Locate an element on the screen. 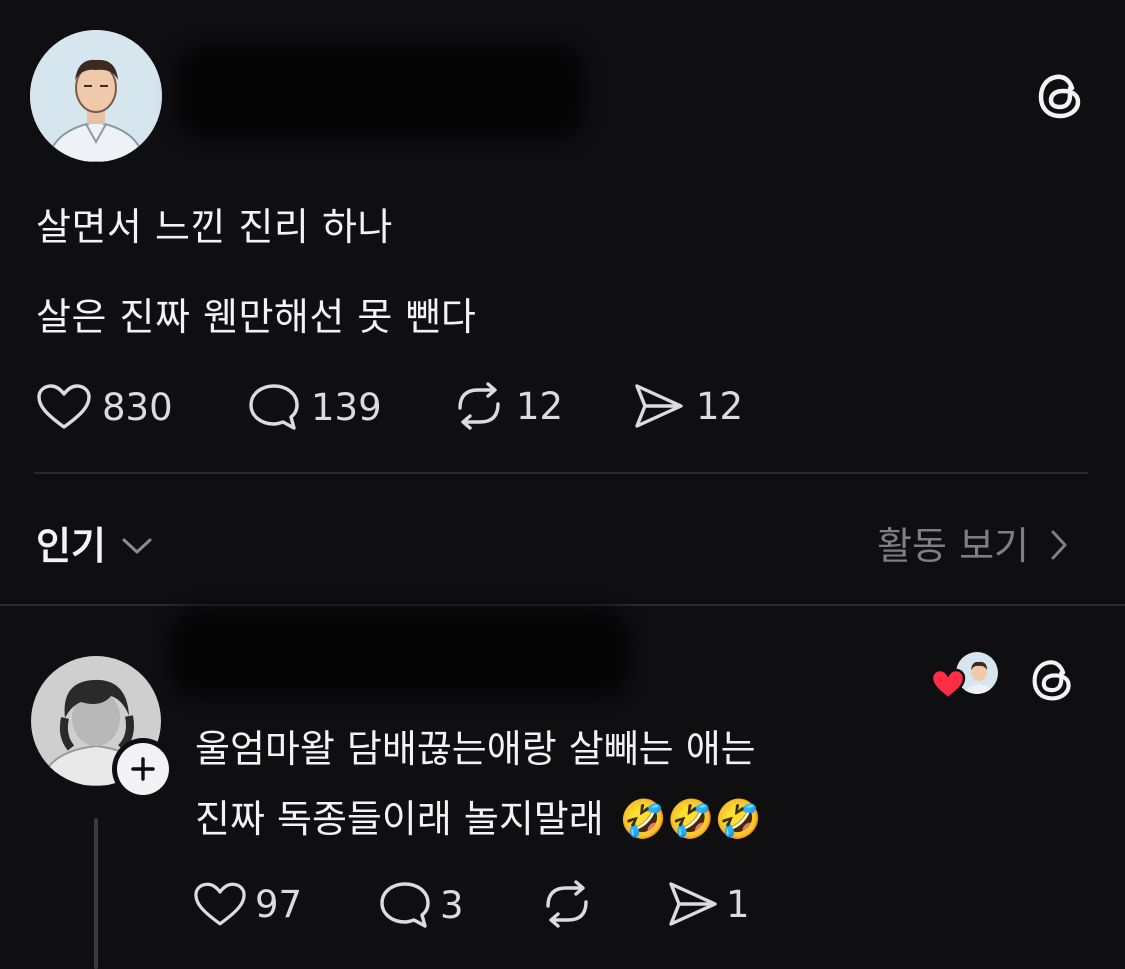 The image size is (1125, 969). reply-share-count: 1 is located at coordinates (738, 904).